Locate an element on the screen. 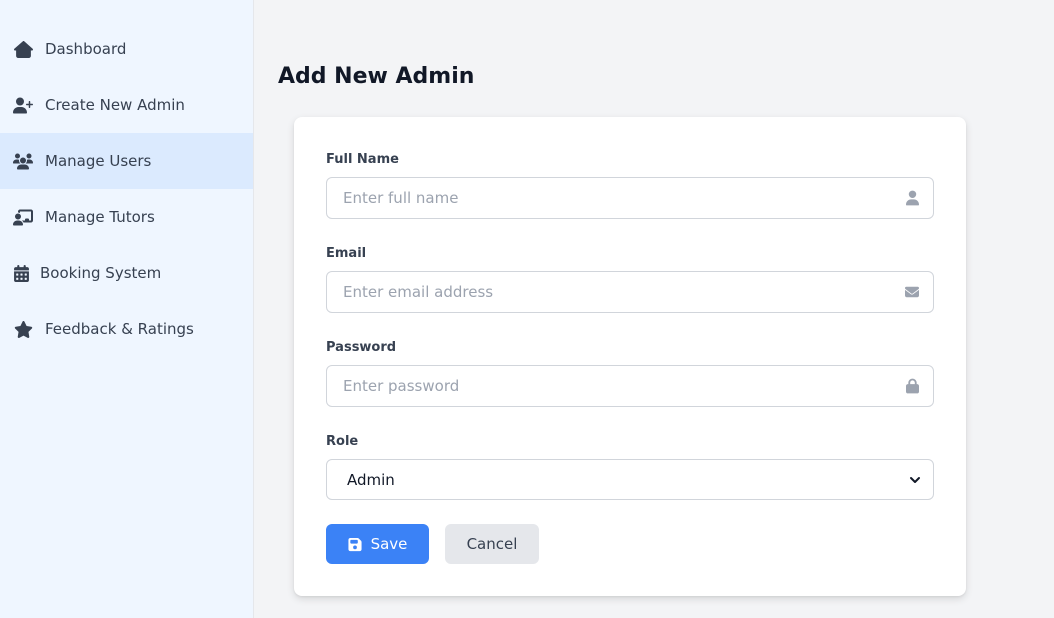  save-button-label: Save is located at coordinates (389, 544).